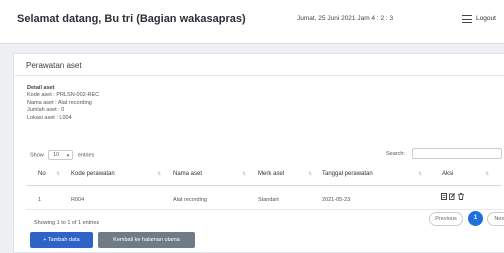 Image resolution: width=504 pixels, height=253 pixels. What do you see at coordinates (67, 223) in the screenshot?
I see `table-info: Showing 1 to 1 of 1 entries` at bounding box center [67, 223].